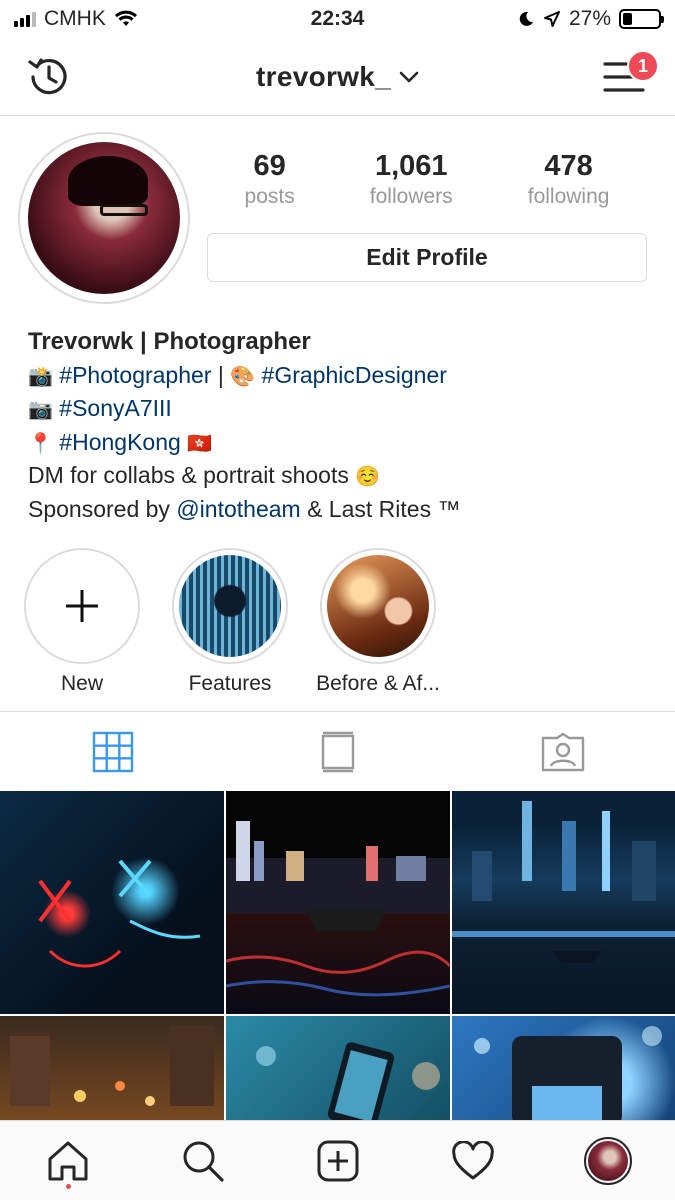  What do you see at coordinates (343, 443) in the screenshot?
I see `bio-line: 📍 #HongKong 🇭🇰` at bounding box center [343, 443].